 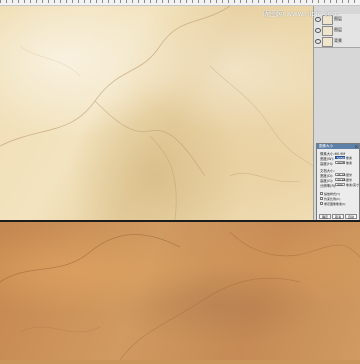 What do you see at coordinates (321, 198) in the screenshot?
I see `constrain-proportions-checkbox` at bounding box center [321, 198].